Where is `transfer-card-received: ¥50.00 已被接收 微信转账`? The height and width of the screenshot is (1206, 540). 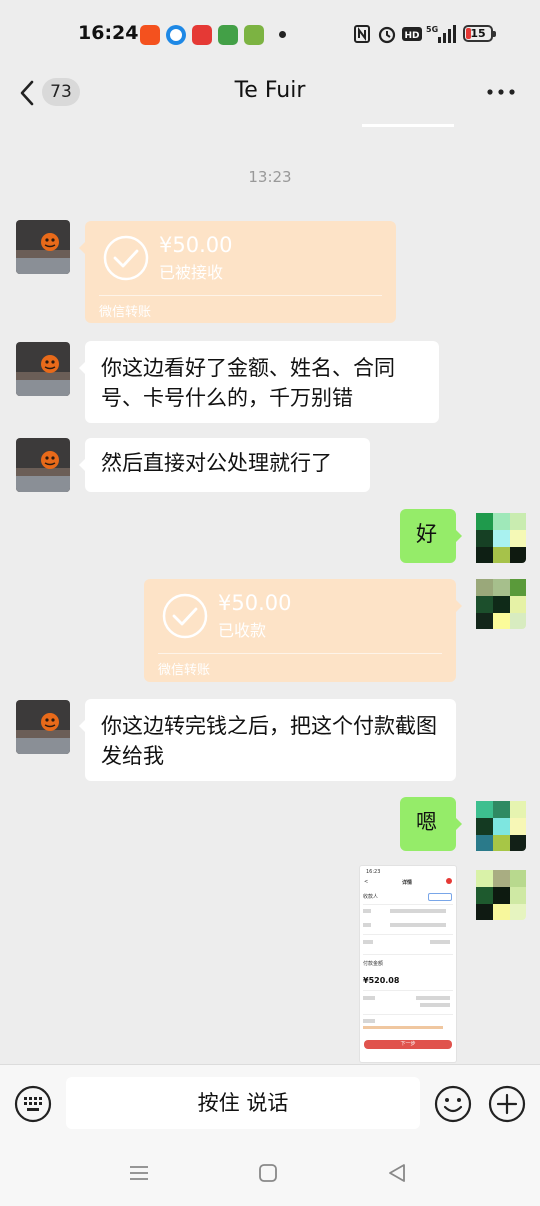 transfer-card-received: ¥50.00 已被接收 微信转账 is located at coordinates (237, 272).